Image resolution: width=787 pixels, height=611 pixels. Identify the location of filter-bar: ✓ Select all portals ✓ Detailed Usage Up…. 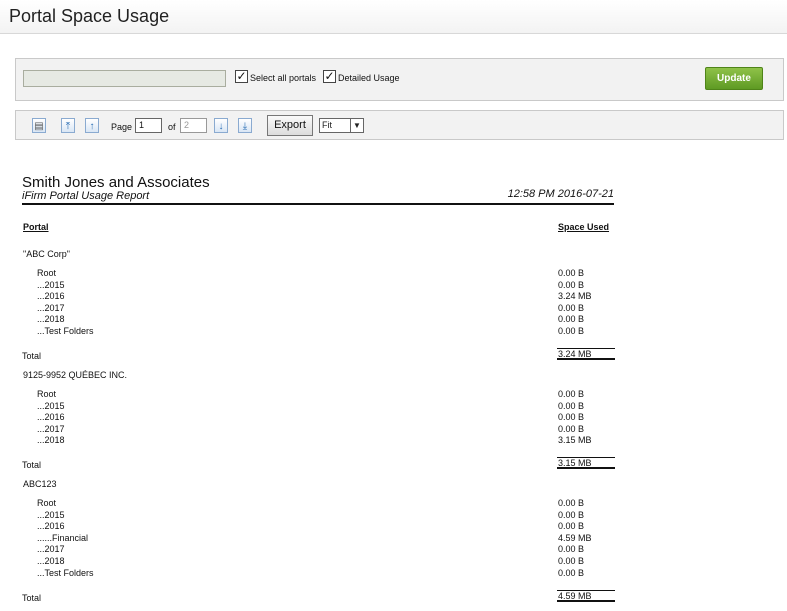
(399, 79).